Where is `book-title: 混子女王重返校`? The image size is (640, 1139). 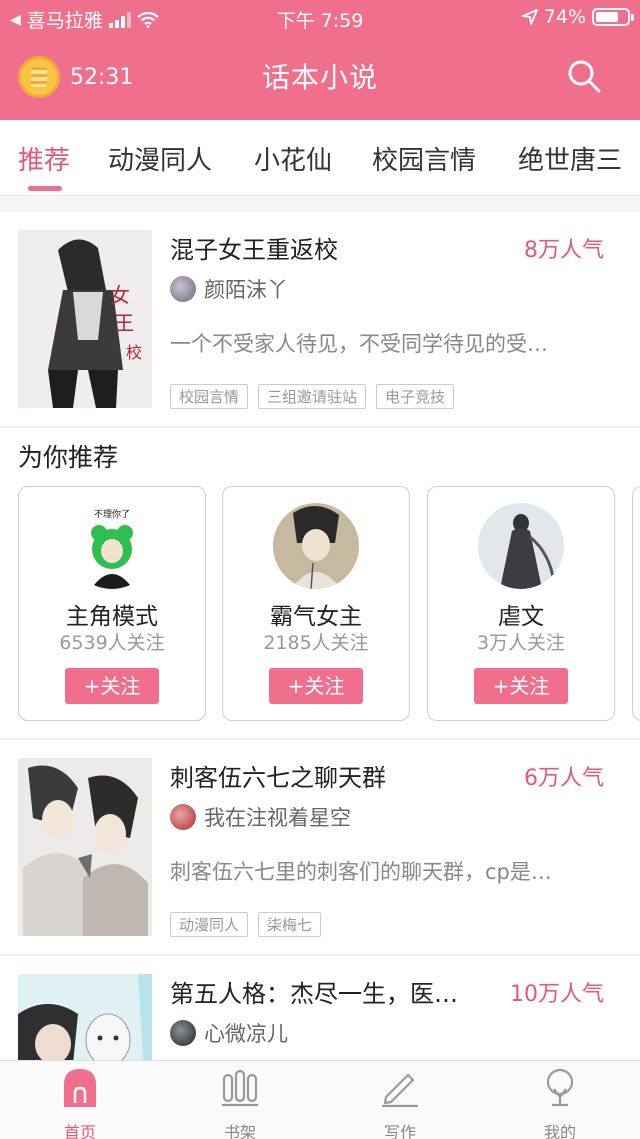 book-title: 混子女王重返校 is located at coordinates (254, 247).